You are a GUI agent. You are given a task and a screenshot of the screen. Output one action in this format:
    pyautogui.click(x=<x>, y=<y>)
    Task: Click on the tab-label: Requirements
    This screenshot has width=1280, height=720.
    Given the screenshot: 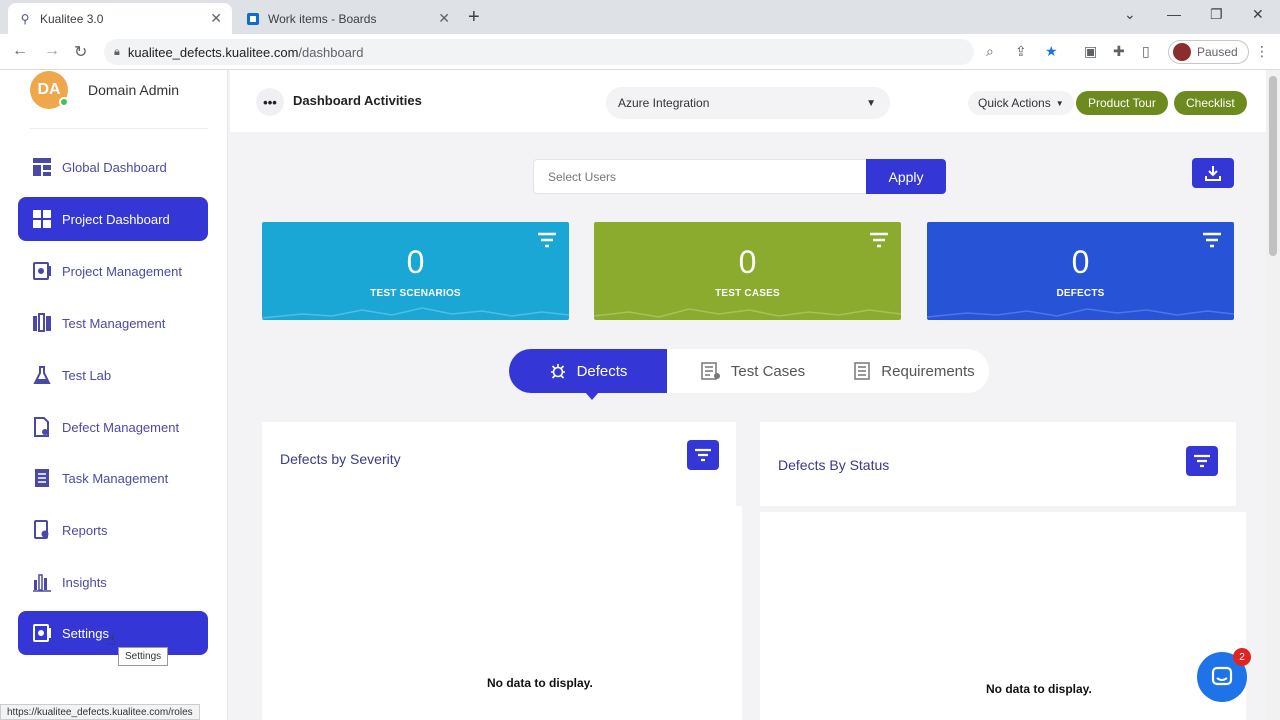 What is the action you would take?
    pyautogui.click(x=928, y=371)
    